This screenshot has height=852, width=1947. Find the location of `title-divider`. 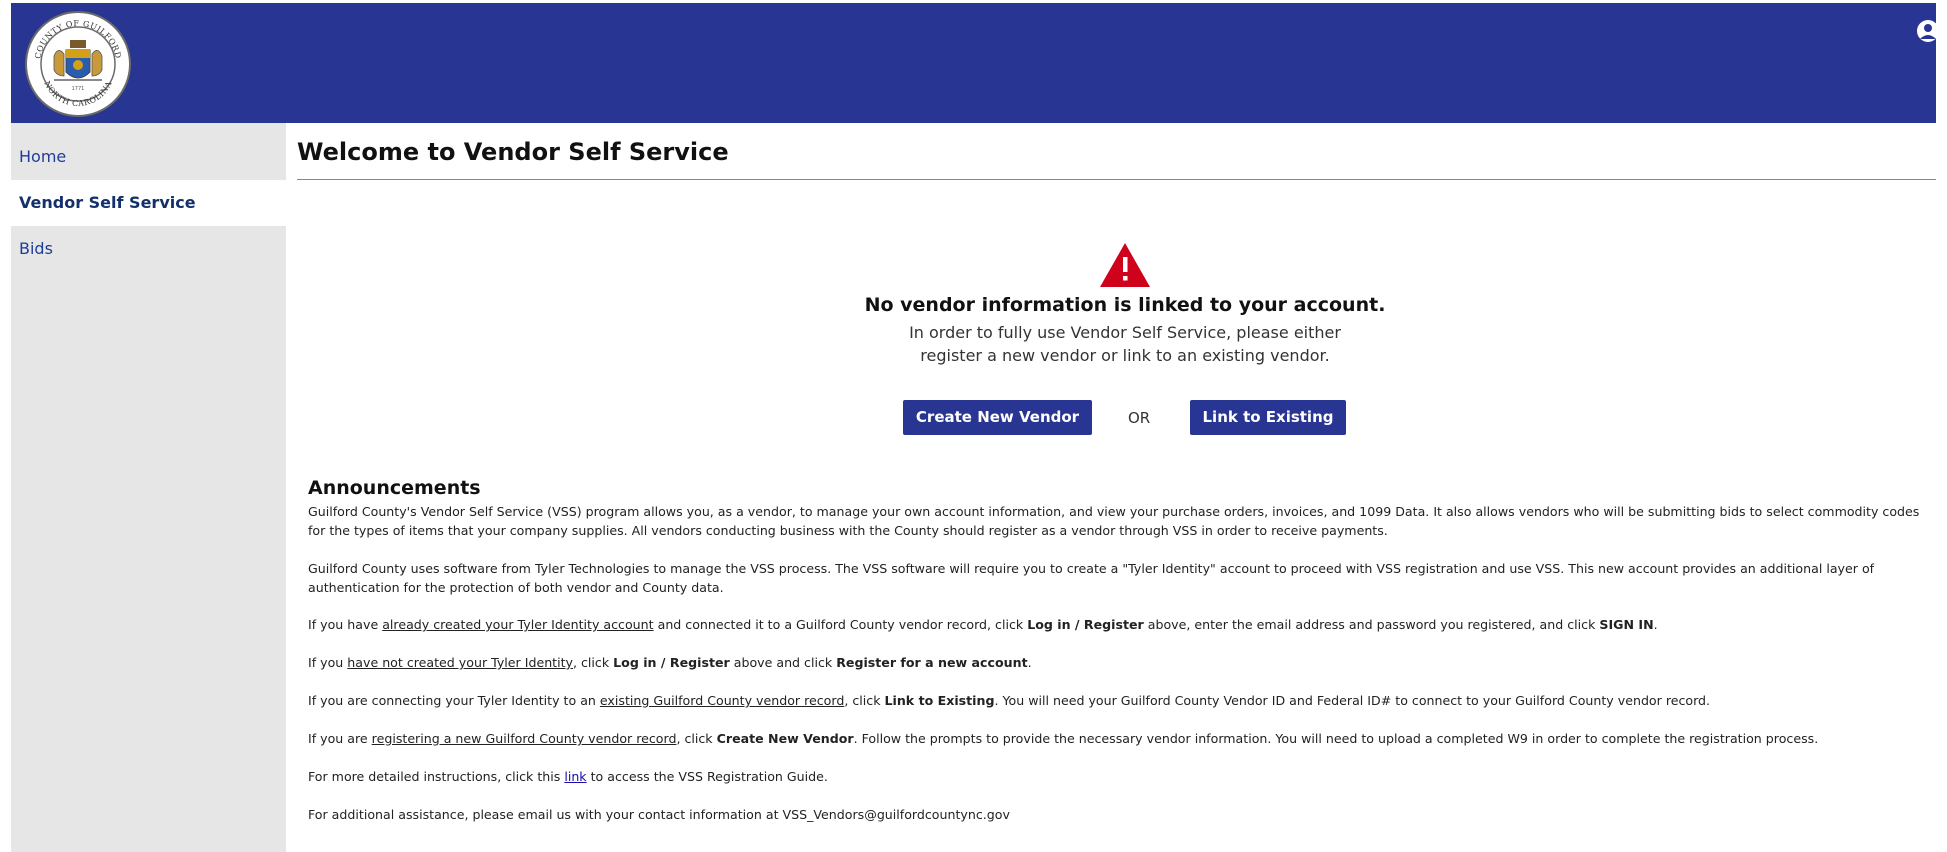

title-divider is located at coordinates (1116, 179).